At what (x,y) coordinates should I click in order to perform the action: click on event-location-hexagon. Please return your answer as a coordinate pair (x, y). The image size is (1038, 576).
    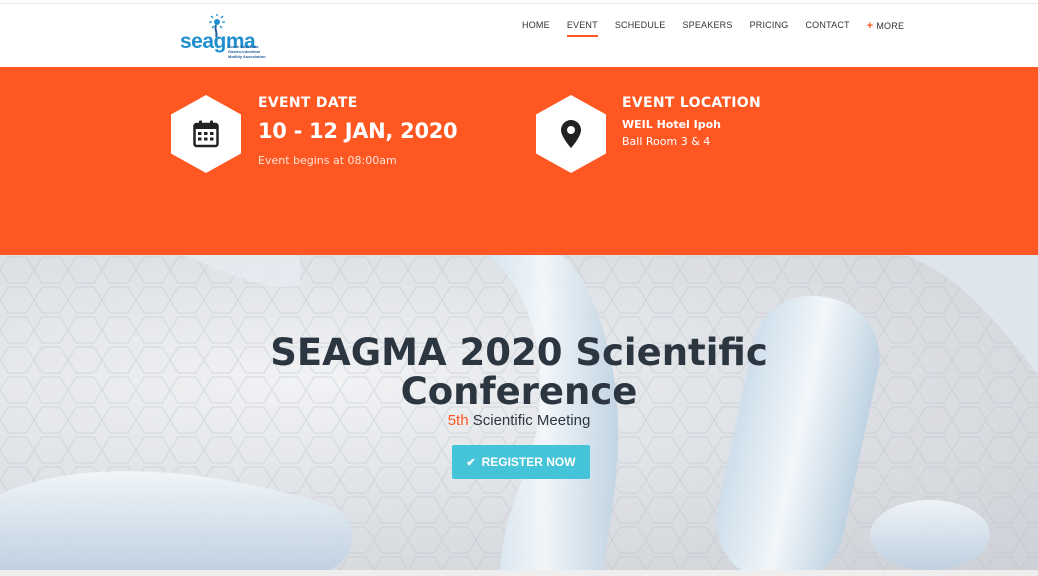
    Looking at the image, I should click on (571, 134).